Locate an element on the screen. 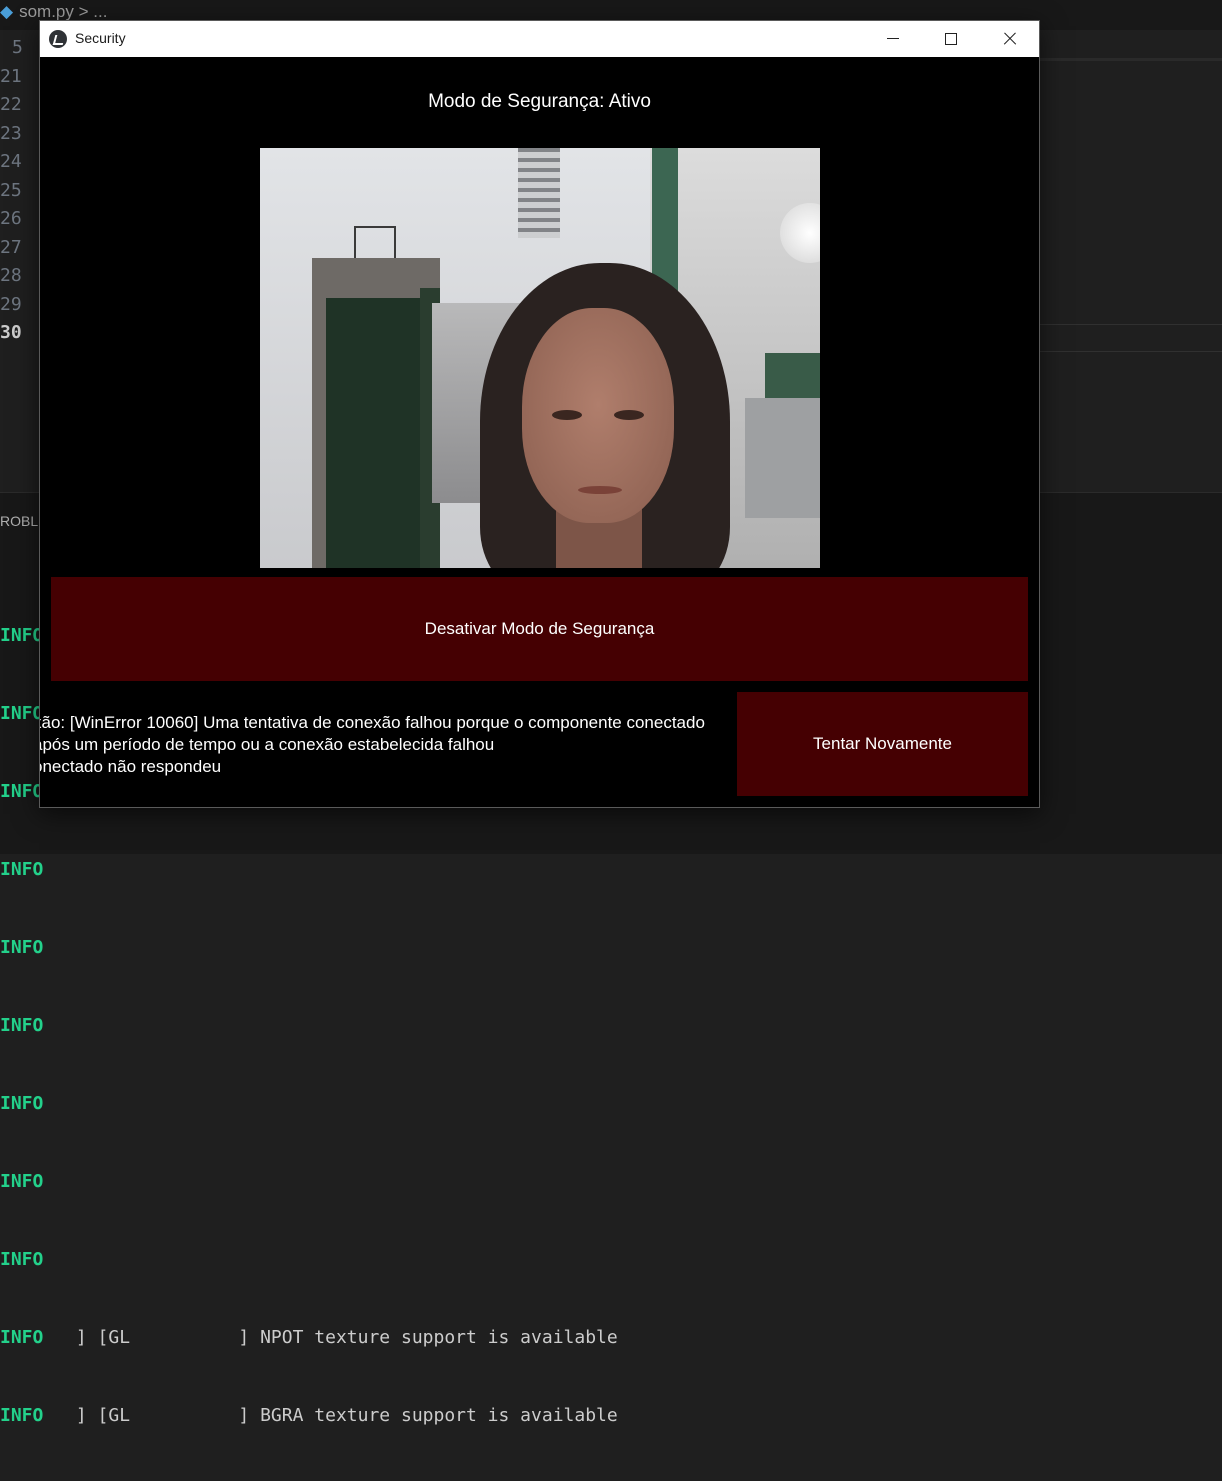 This screenshot has width=1222, height=1481. line-number: 23 is located at coordinates (11, 133).